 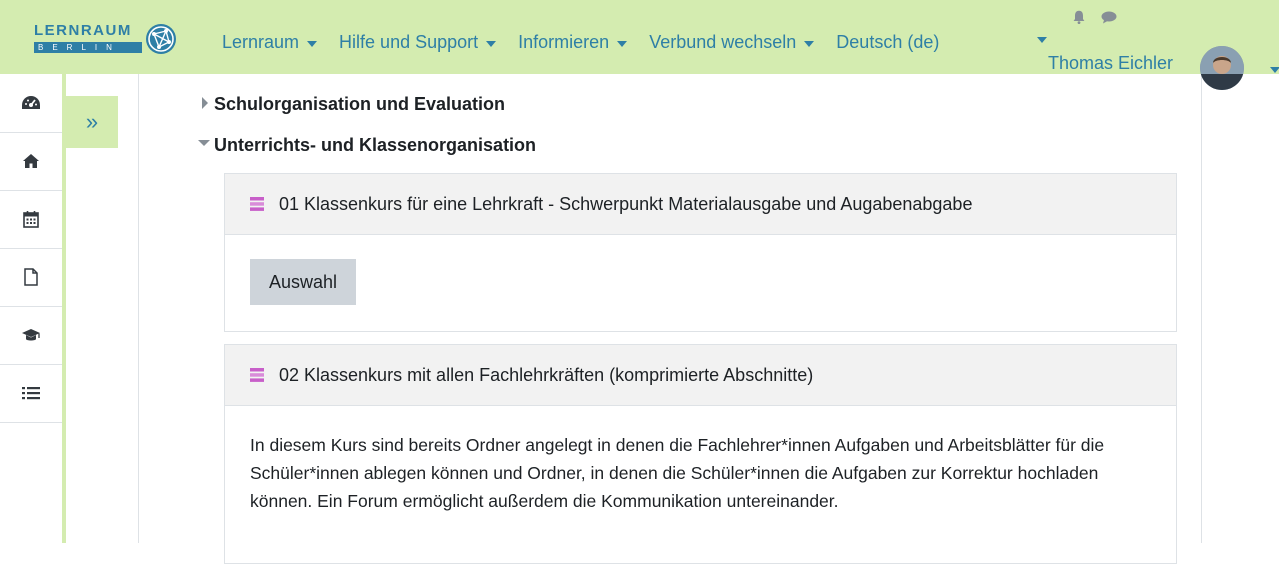 What do you see at coordinates (205, 103) in the screenshot?
I see `expand-arrow-icon` at bounding box center [205, 103].